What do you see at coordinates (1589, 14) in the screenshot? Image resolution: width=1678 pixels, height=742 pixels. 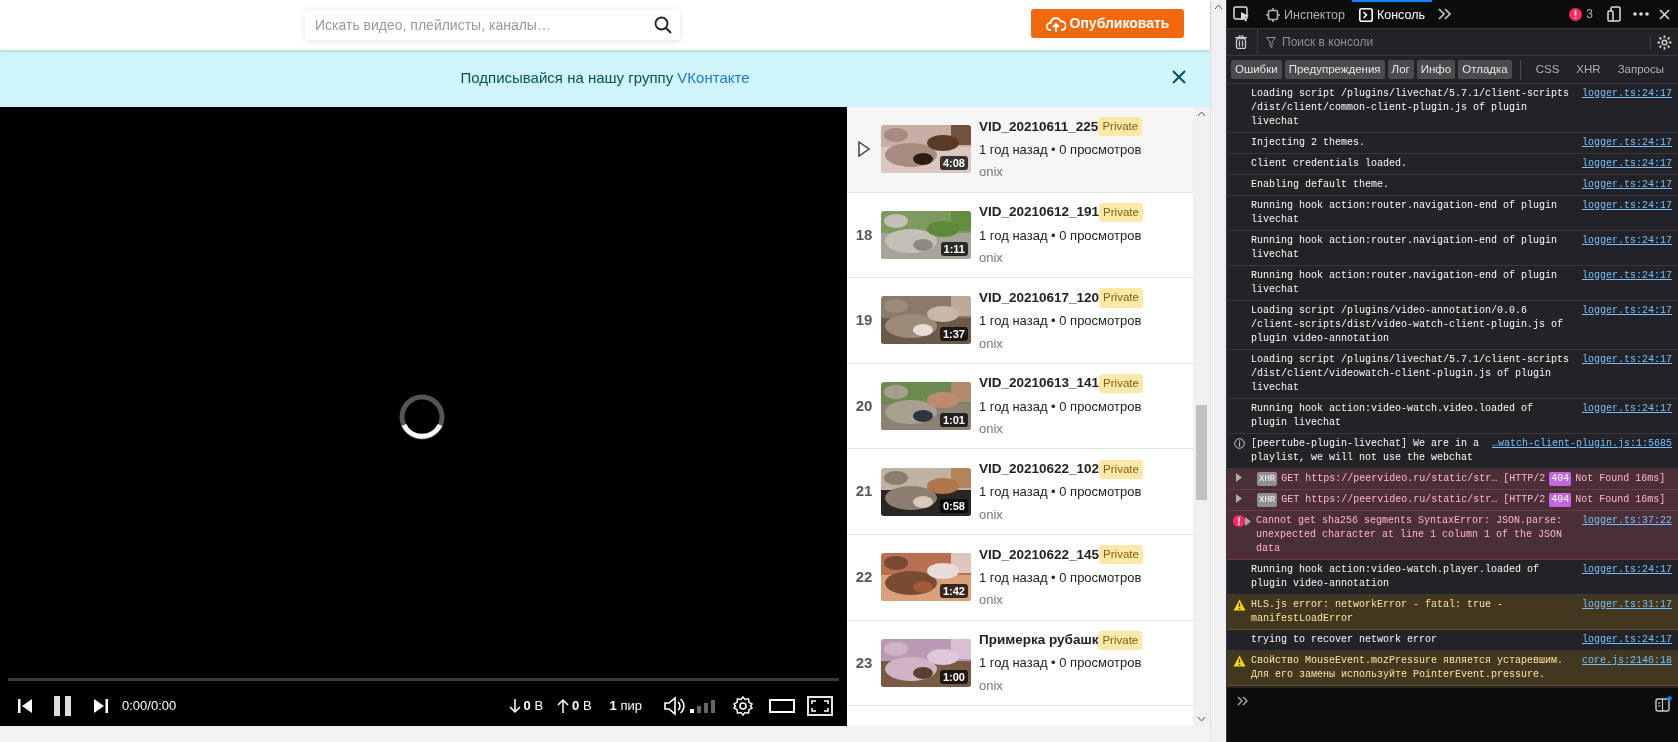 I see `error-count: 3` at bounding box center [1589, 14].